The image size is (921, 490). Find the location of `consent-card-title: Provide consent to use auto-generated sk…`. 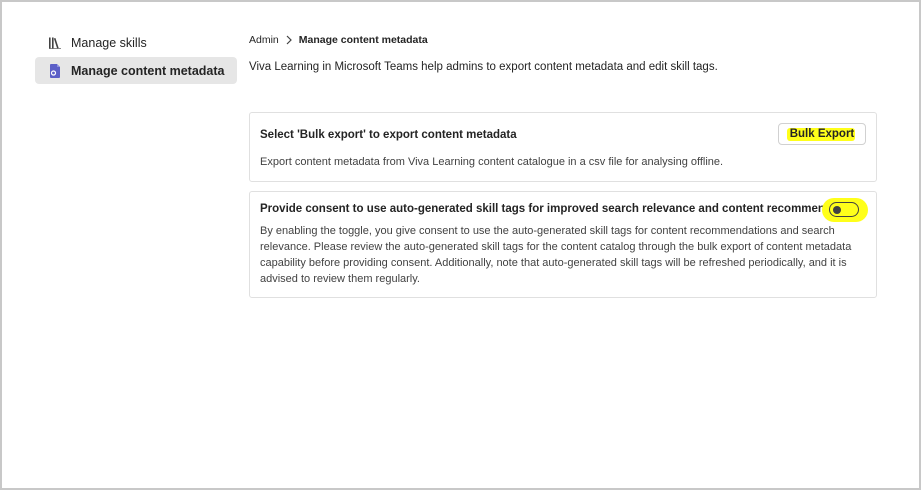

consent-card-title: Provide consent to use auto-generated sk… is located at coordinates (563, 209).